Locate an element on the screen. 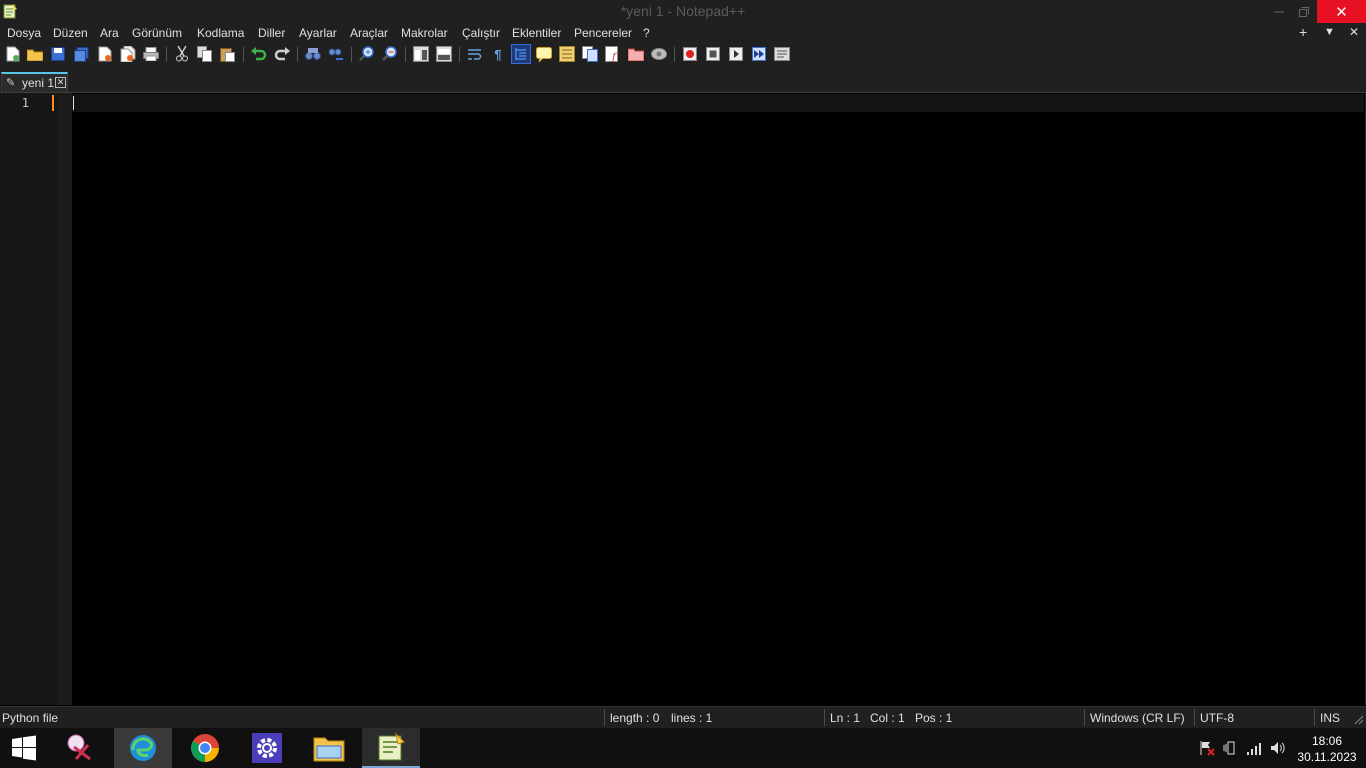 This screenshot has height=768, width=1366. notepad-plus-plus-taskbar-icon is located at coordinates (391, 746).